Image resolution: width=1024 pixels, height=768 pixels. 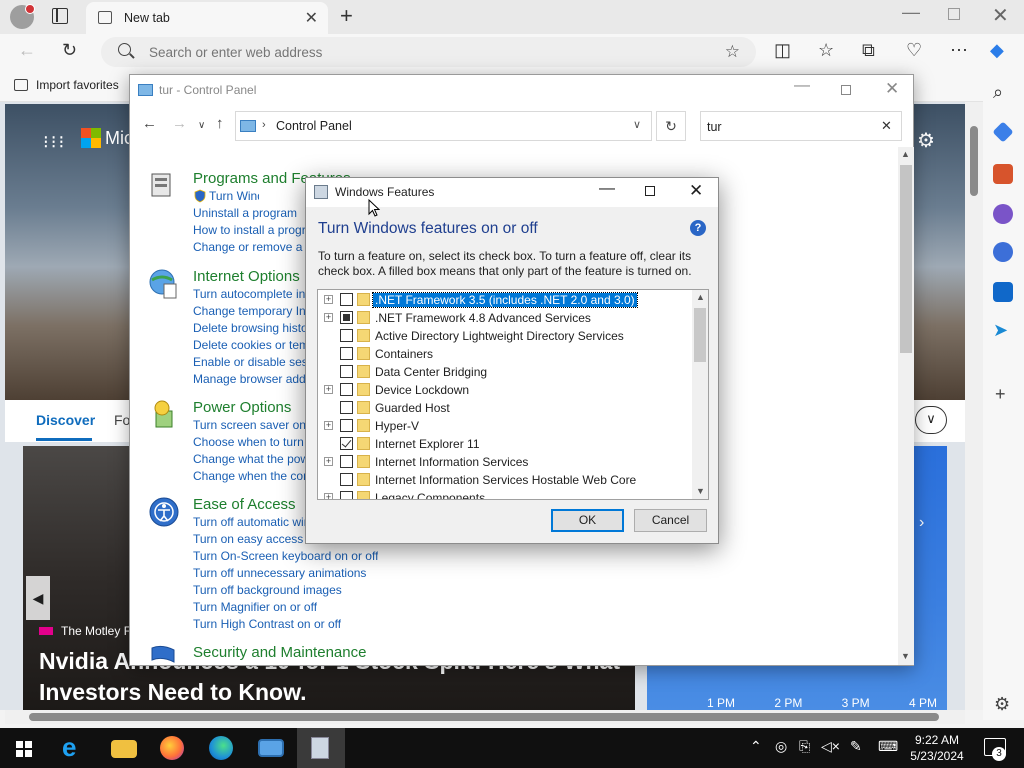 What do you see at coordinates (856, 746) in the screenshot?
I see `pen-icon: ✎` at bounding box center [856, 746].